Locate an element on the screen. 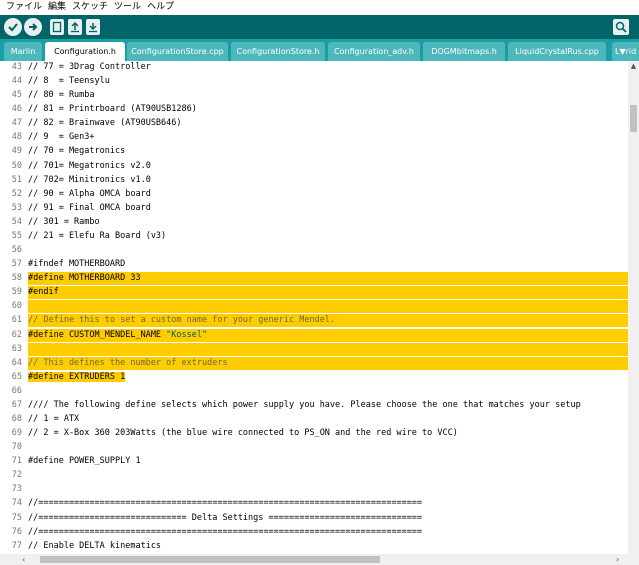  horizontal-scroll-thumb is located at coordinates (210, 559).